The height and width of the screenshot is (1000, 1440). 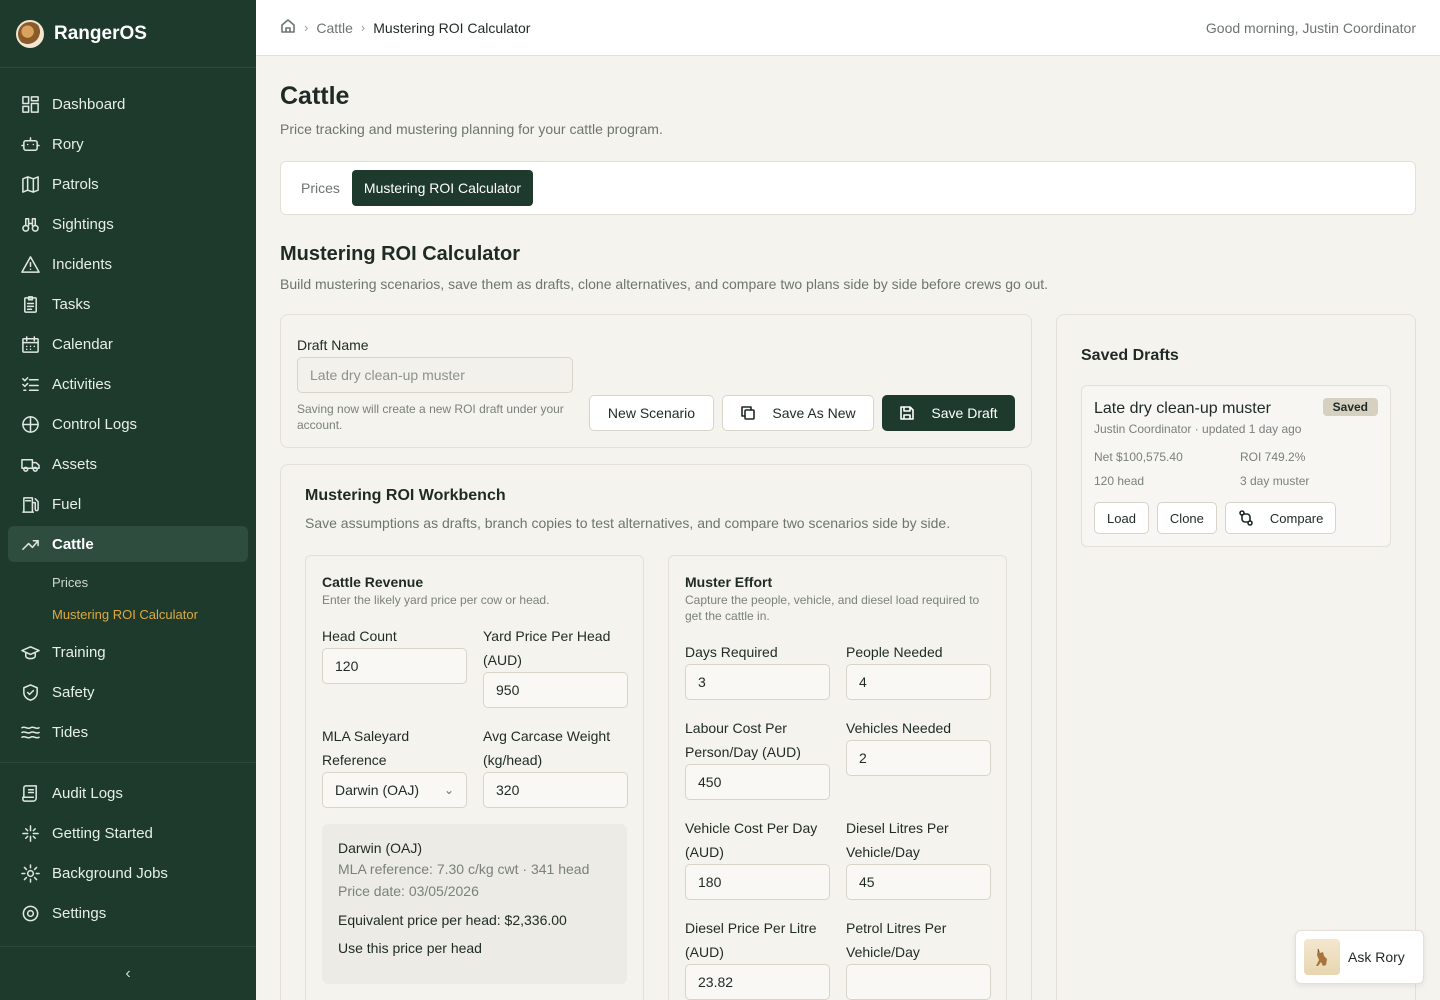 I want to click on sidebar-item-cattle: Cattle, so click(x=128, y=544).